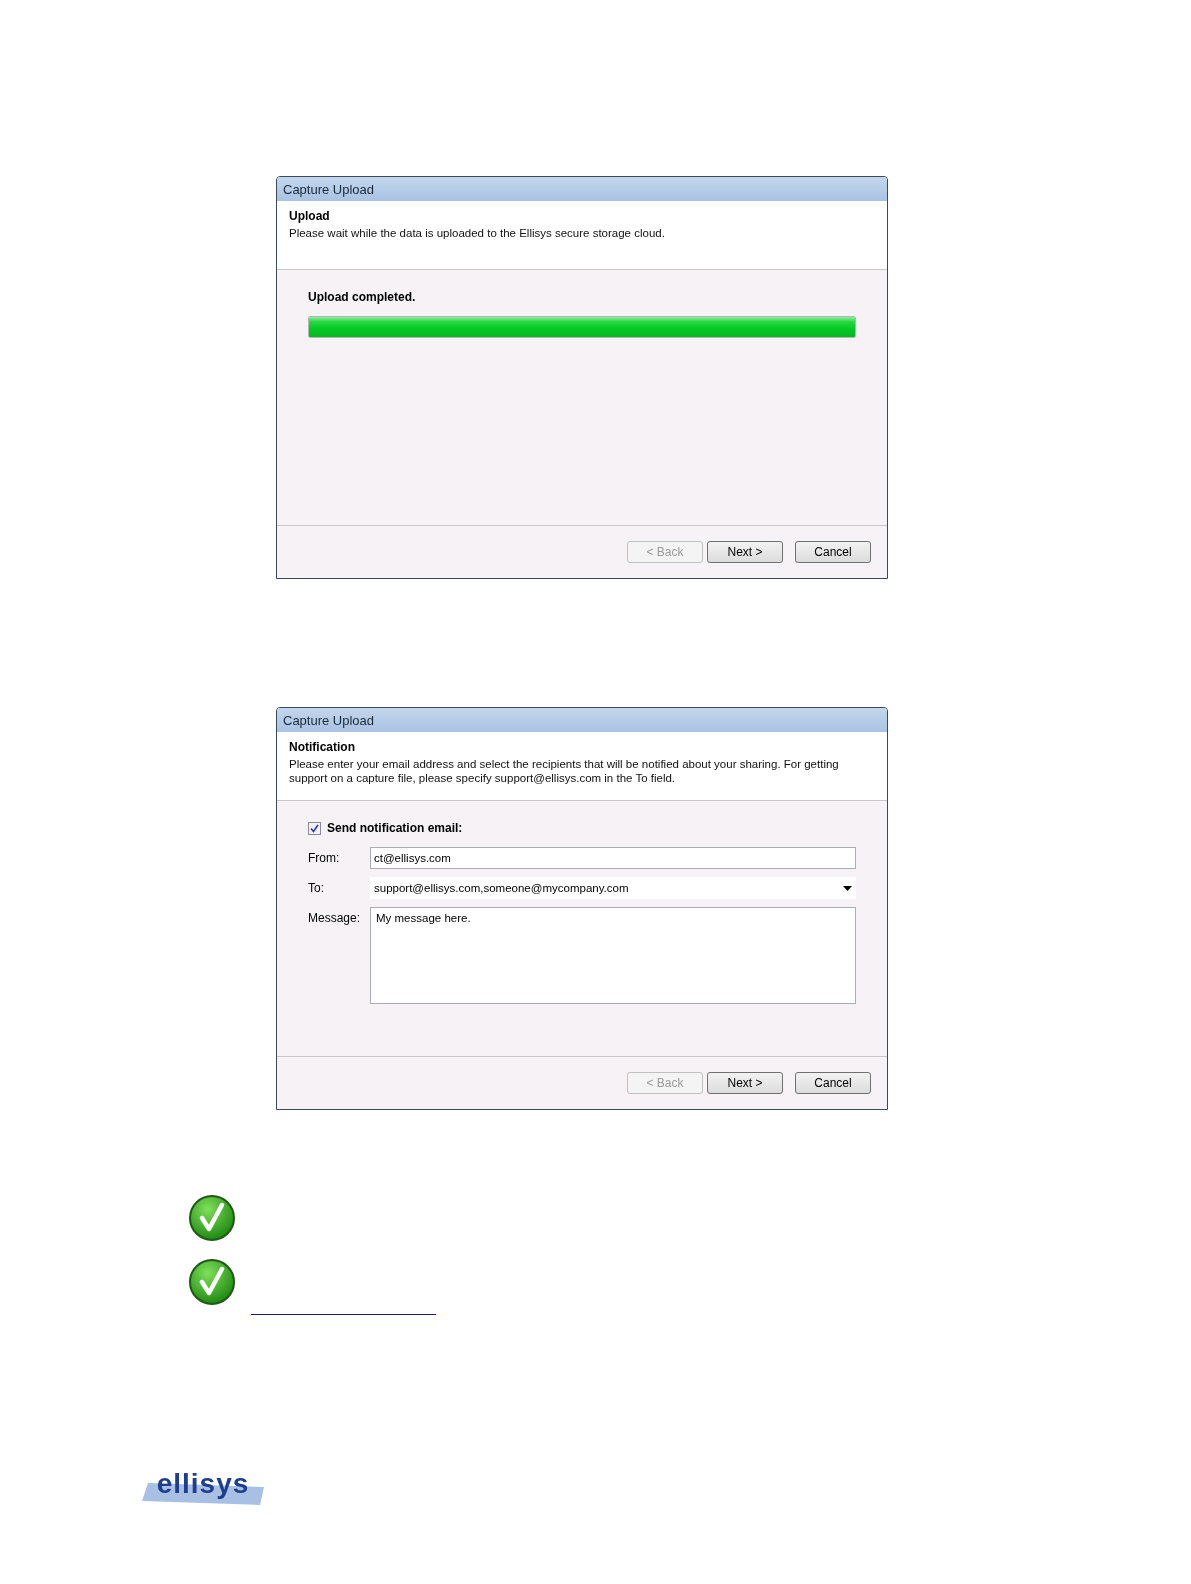  What do you see at coordinates (324, 857) in the screenshot?
I see `field-label: From:` at bounding box center [324, 857].